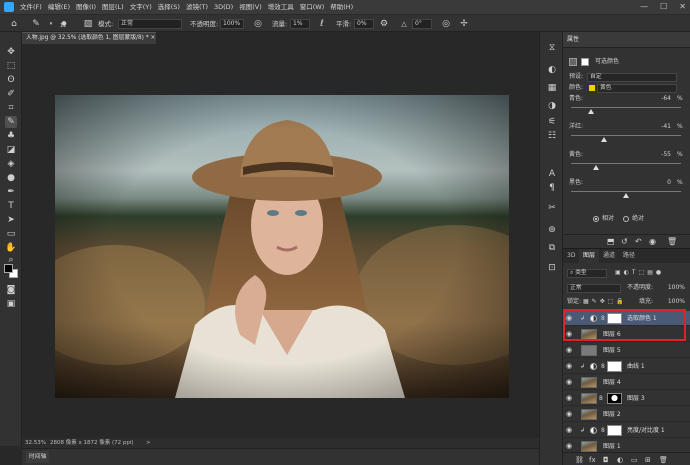 The image size is (690, 465). I want to click on adjustments-icon: ◑, so click(552, 106).